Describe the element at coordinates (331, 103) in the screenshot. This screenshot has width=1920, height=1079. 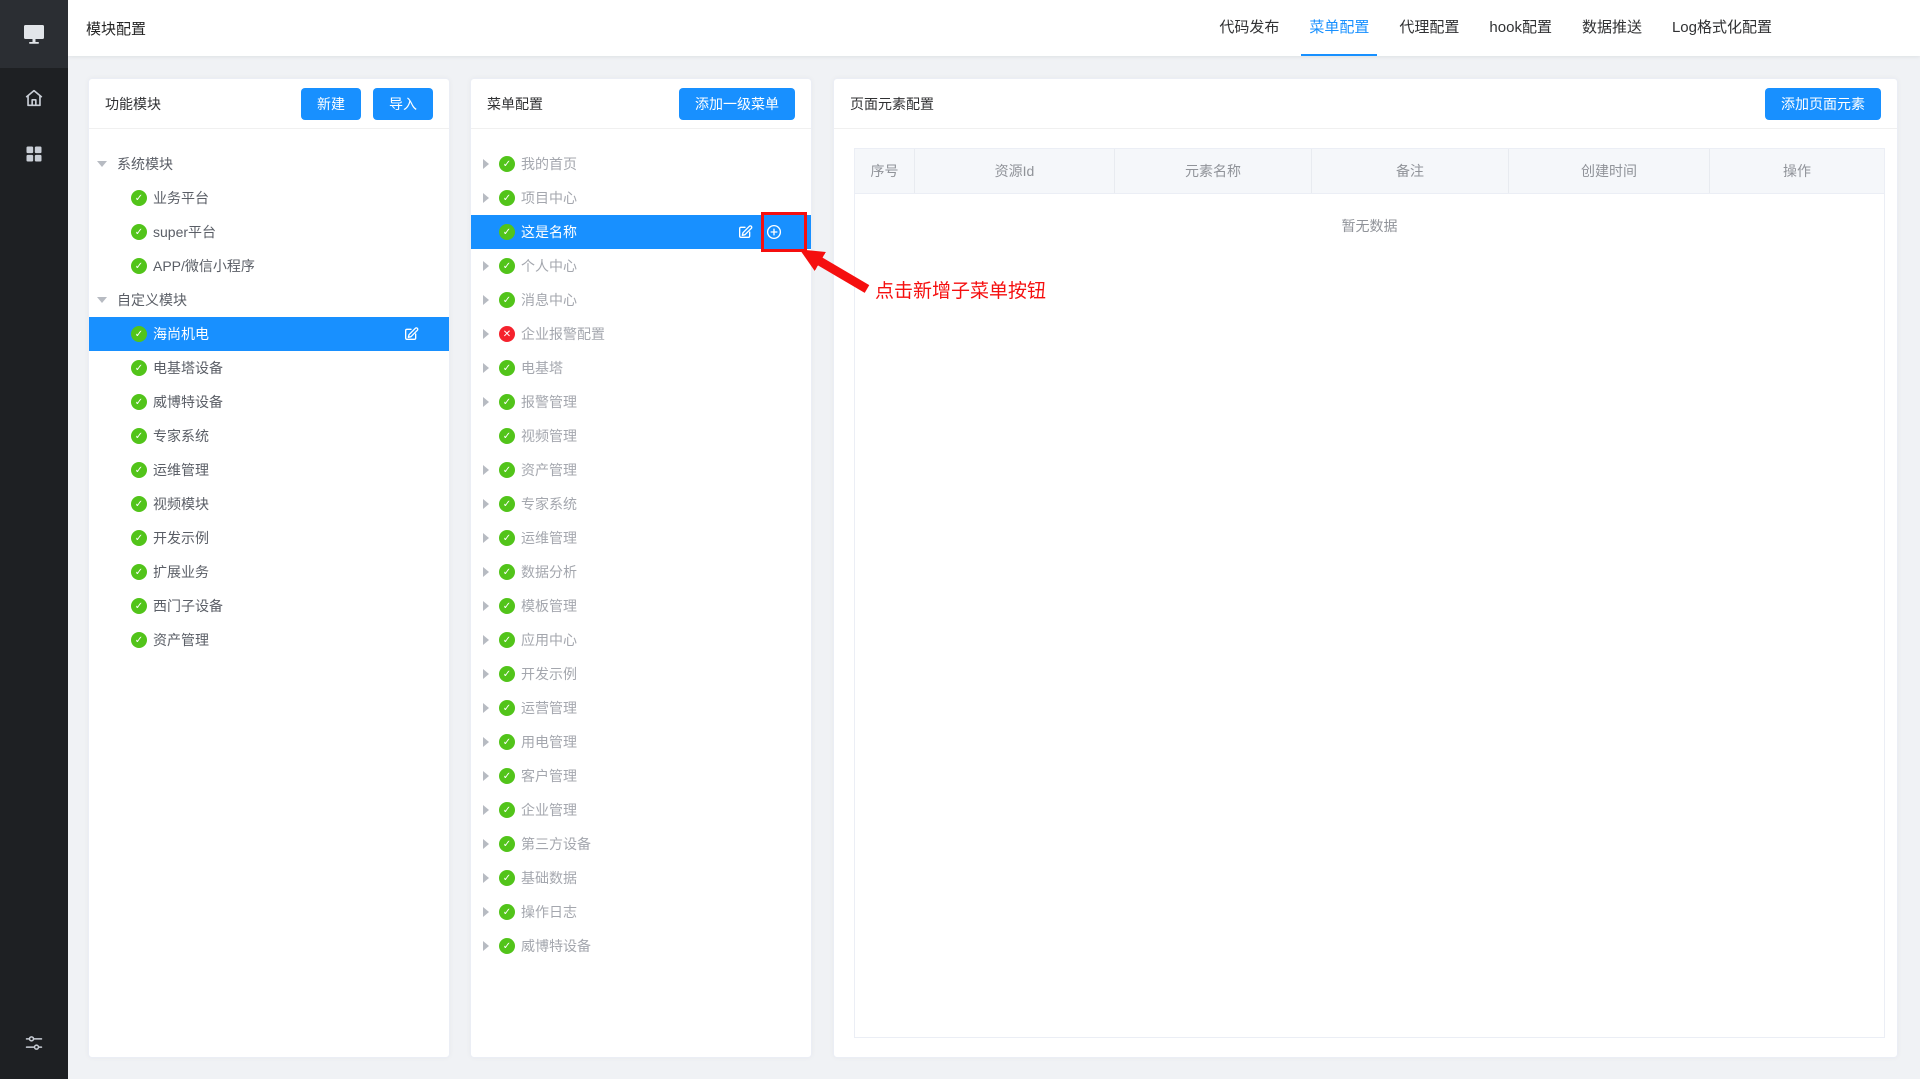
I see `new-module-button: 新建` at that location.